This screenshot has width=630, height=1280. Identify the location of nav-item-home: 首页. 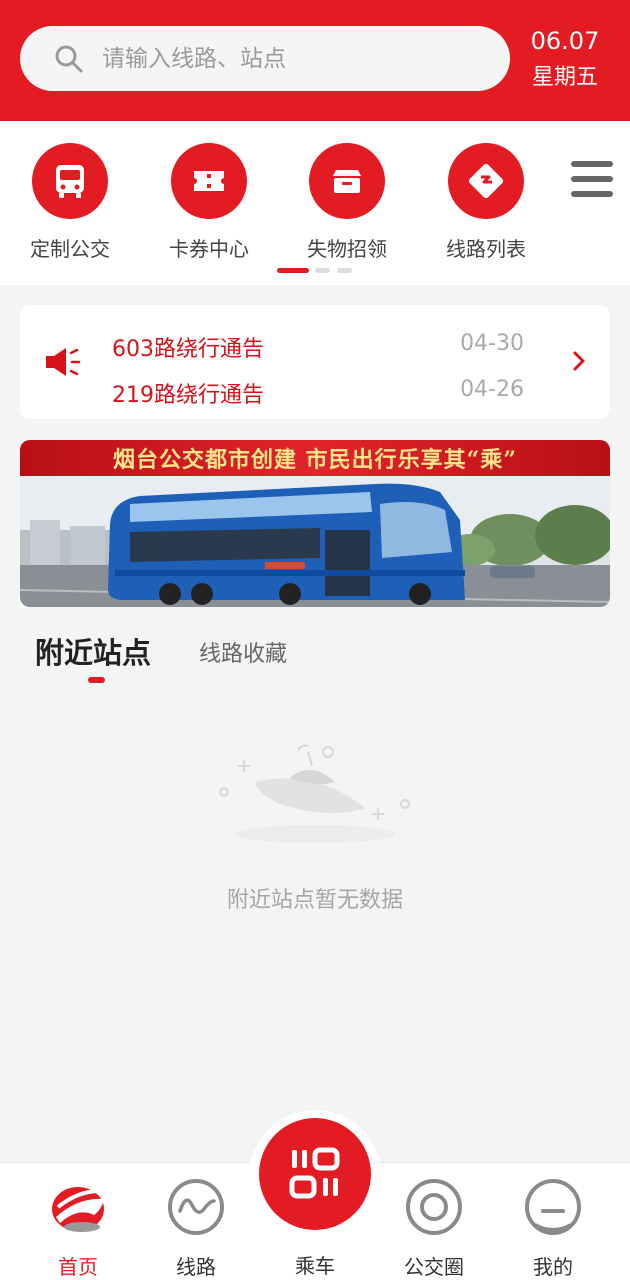
(78, 1221).